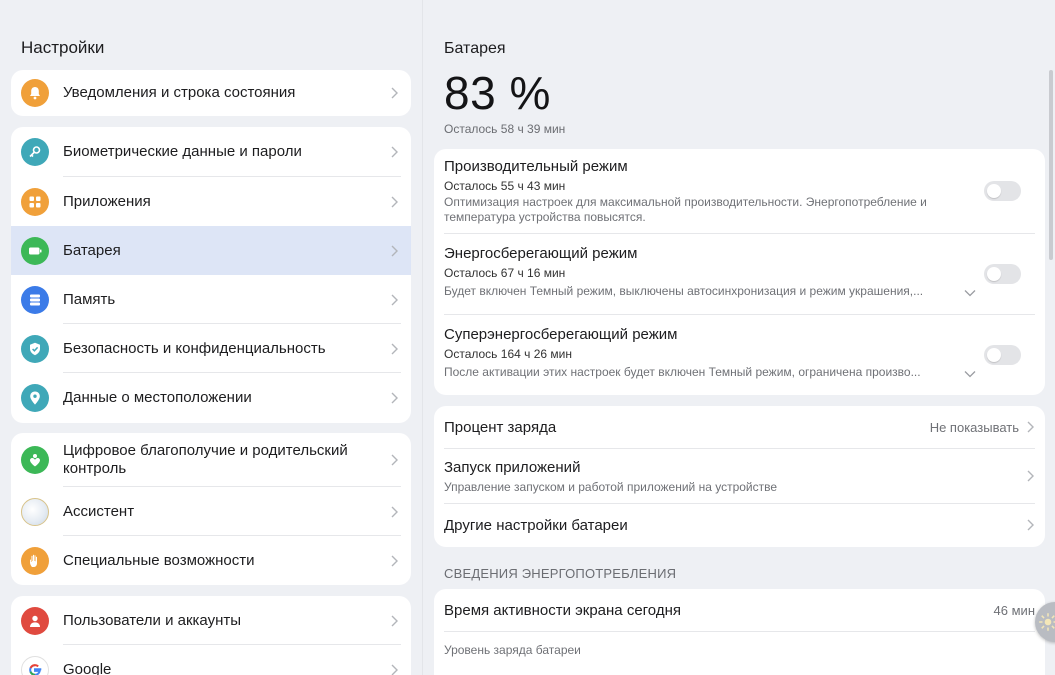  Describe the element at coordinates (536, 166) in the screenshot. I see `mode-title: Производительный режим` at that location.